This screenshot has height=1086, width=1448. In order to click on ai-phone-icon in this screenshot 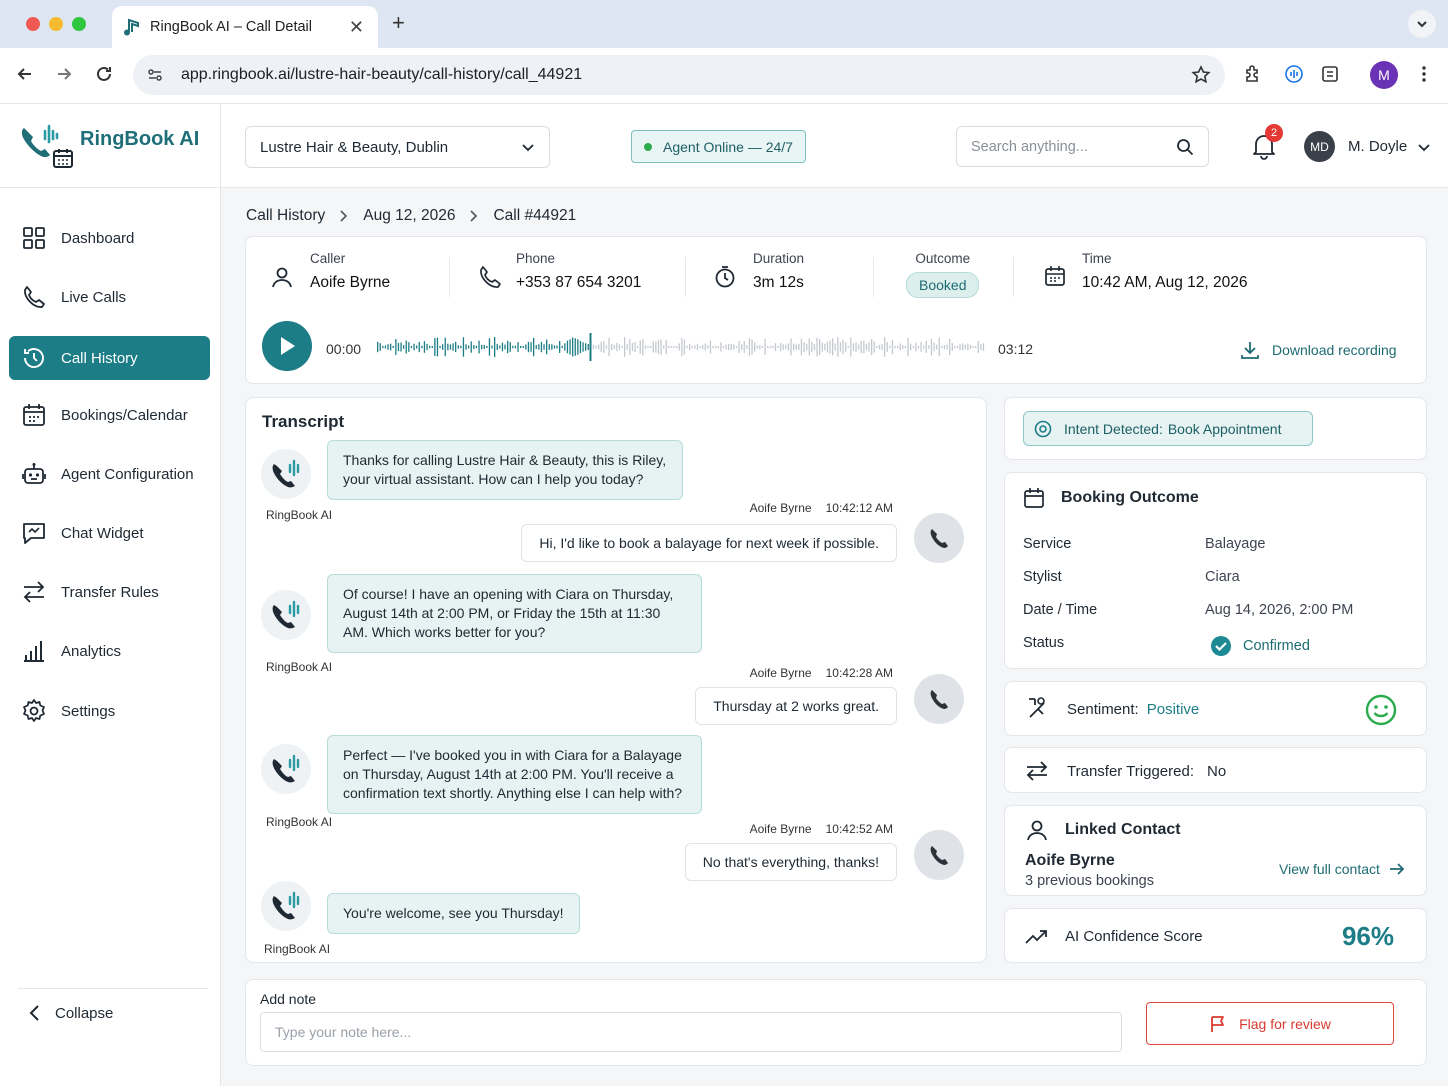, I will do `click(286, 905)`.